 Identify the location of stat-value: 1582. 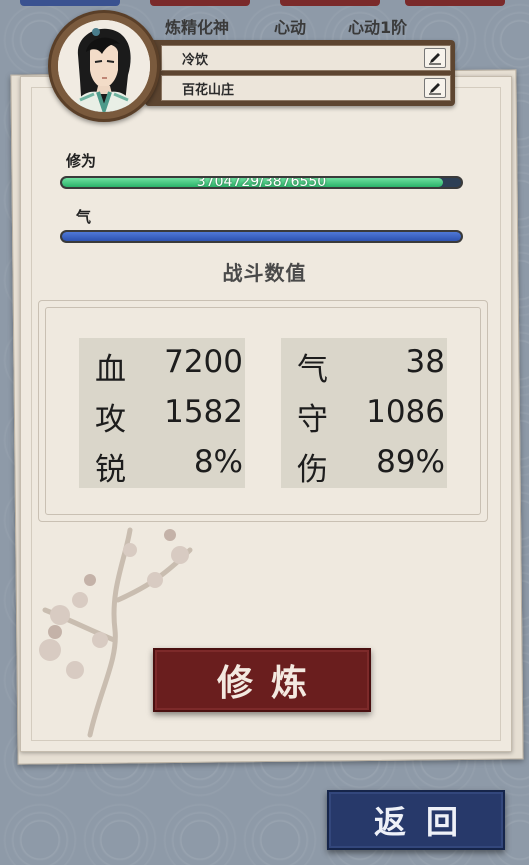
(203, 412).